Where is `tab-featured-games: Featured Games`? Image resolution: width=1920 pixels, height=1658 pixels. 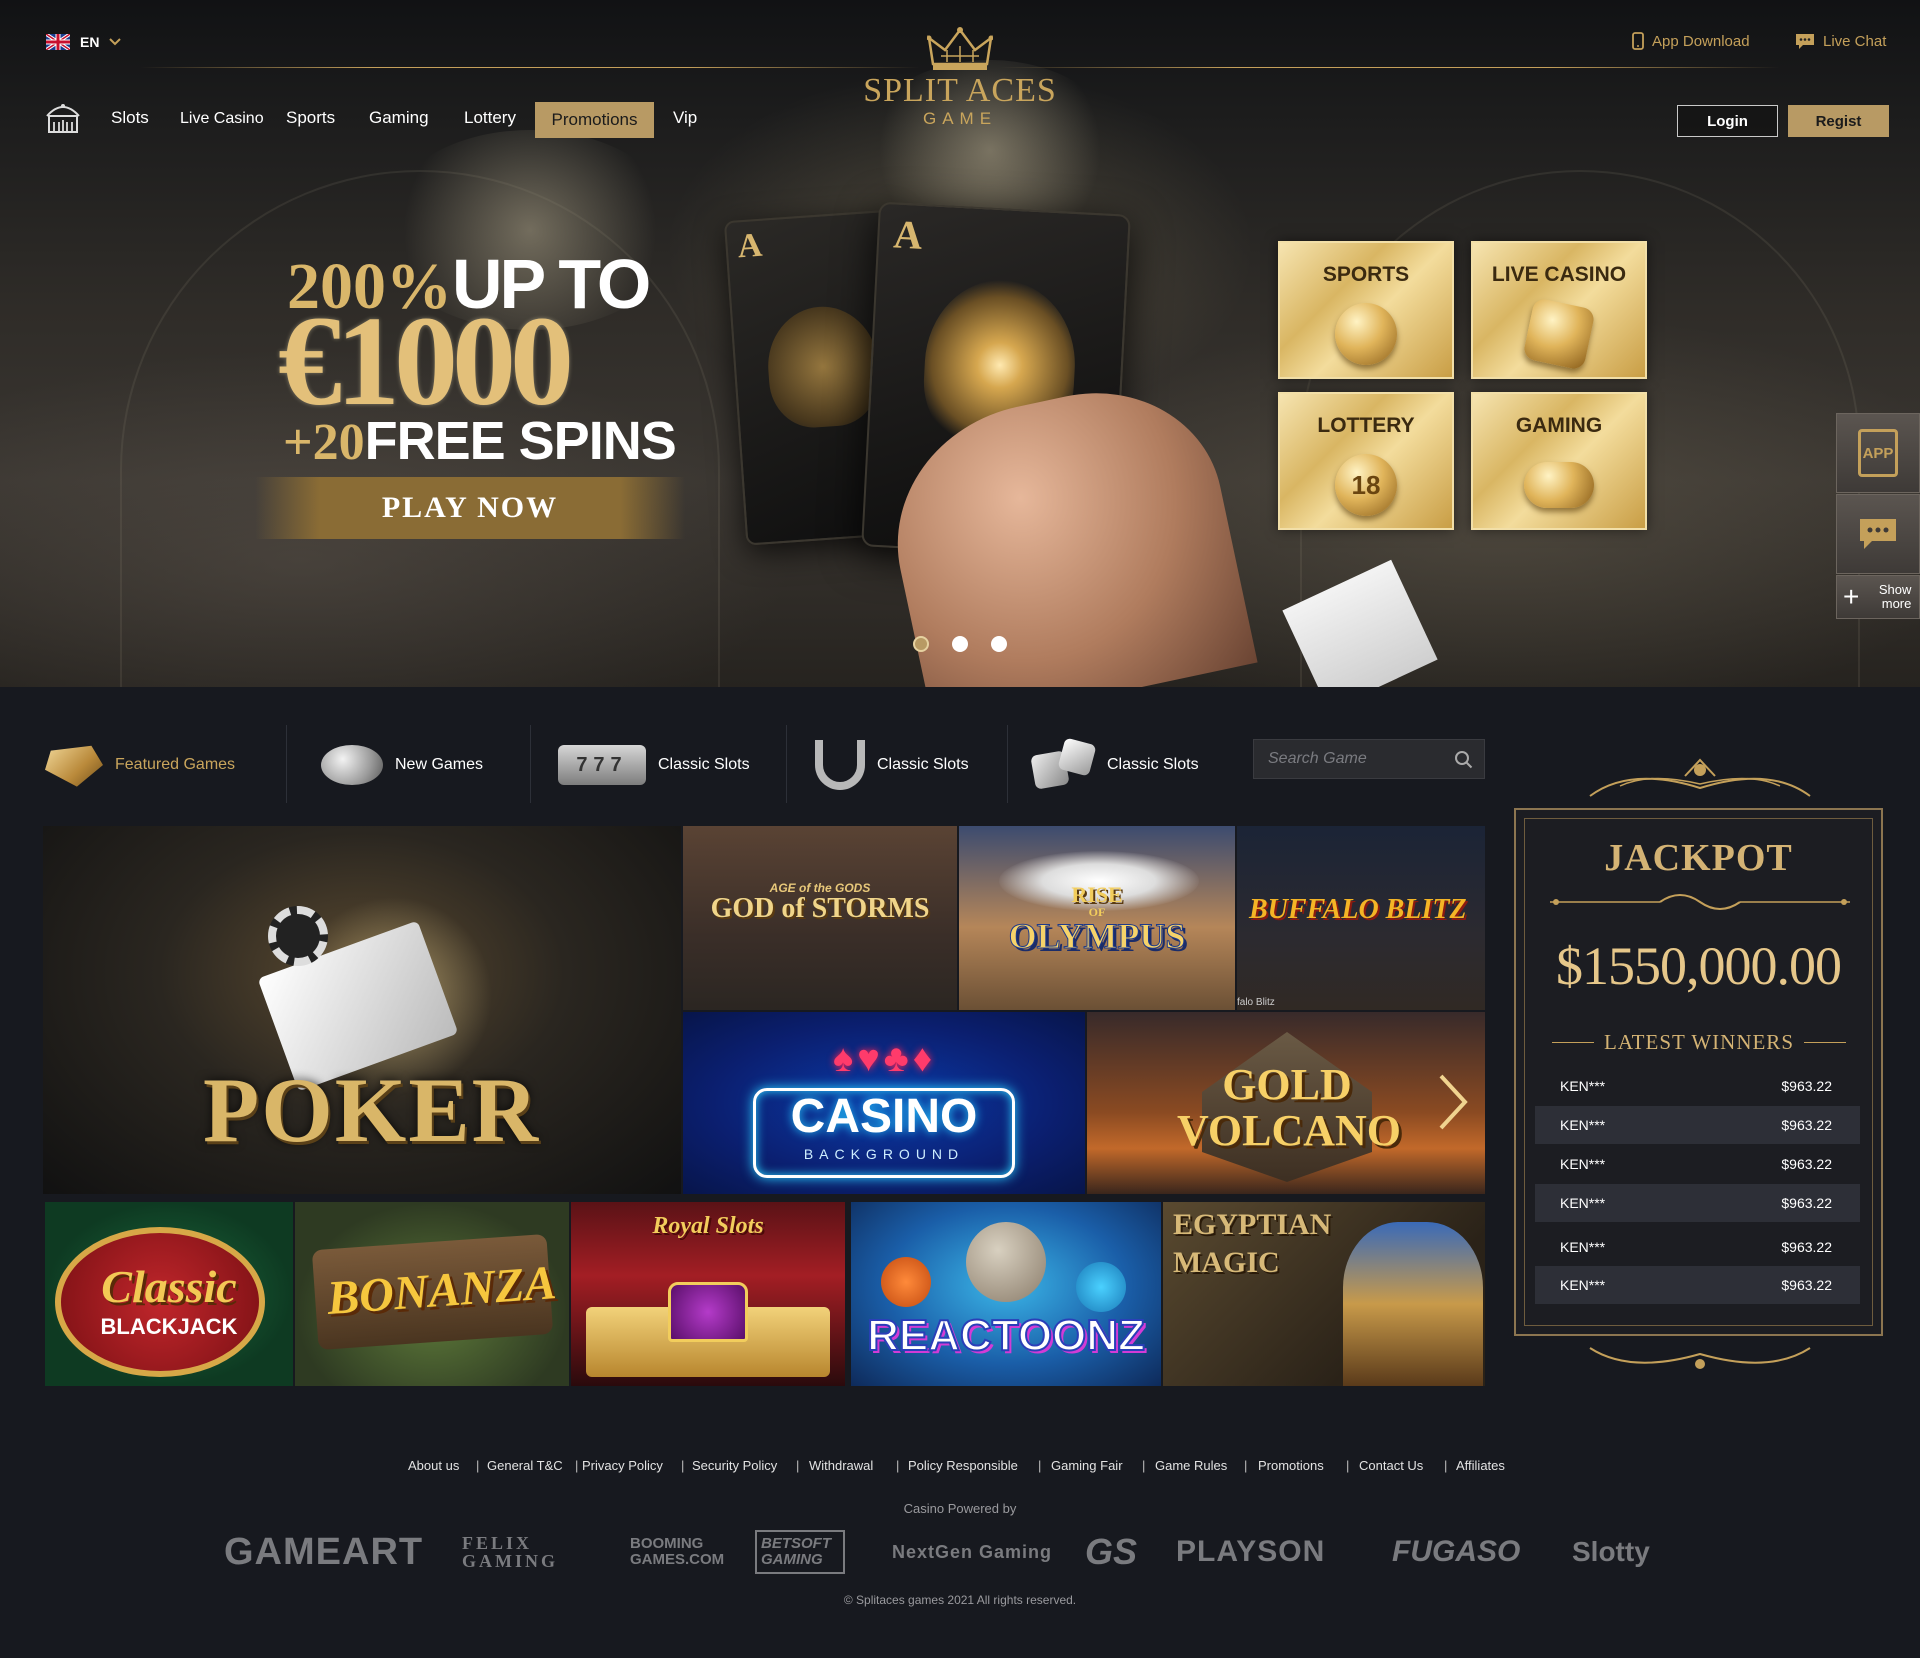
tab-featured-games: Featured Games is located at coordinates (140, 765).